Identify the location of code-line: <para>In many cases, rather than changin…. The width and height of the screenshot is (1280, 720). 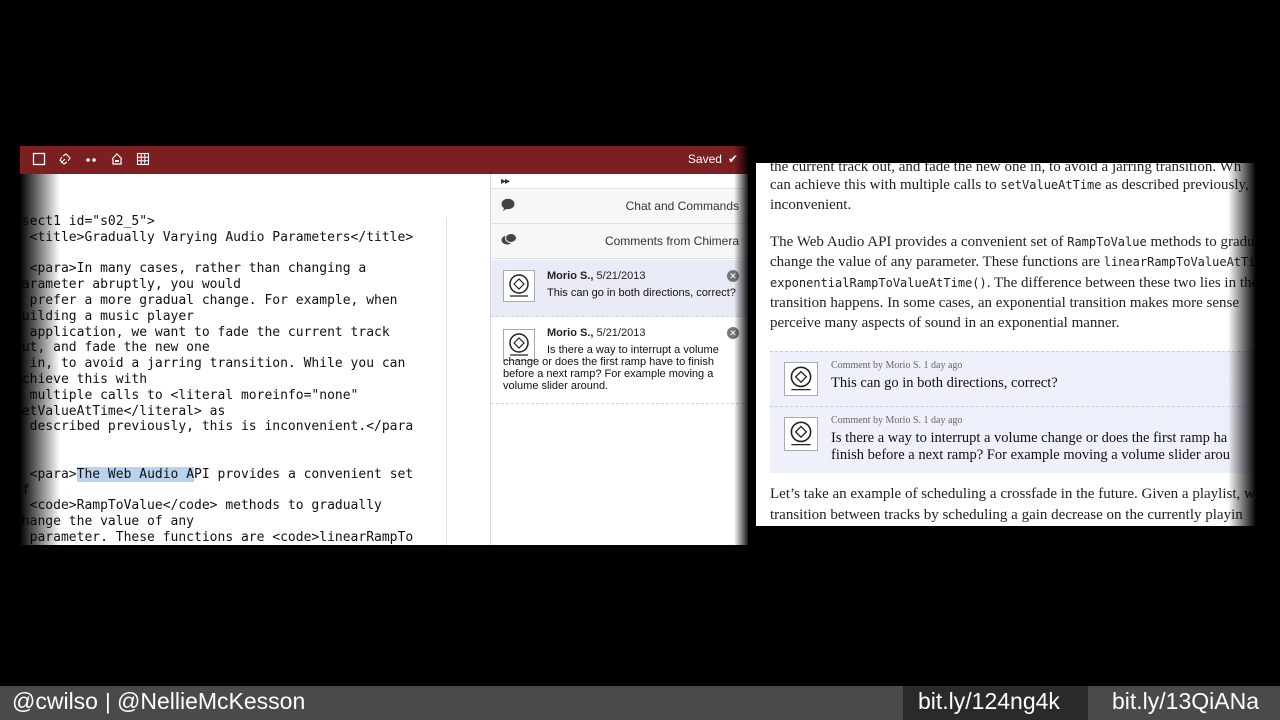
(193, 269).